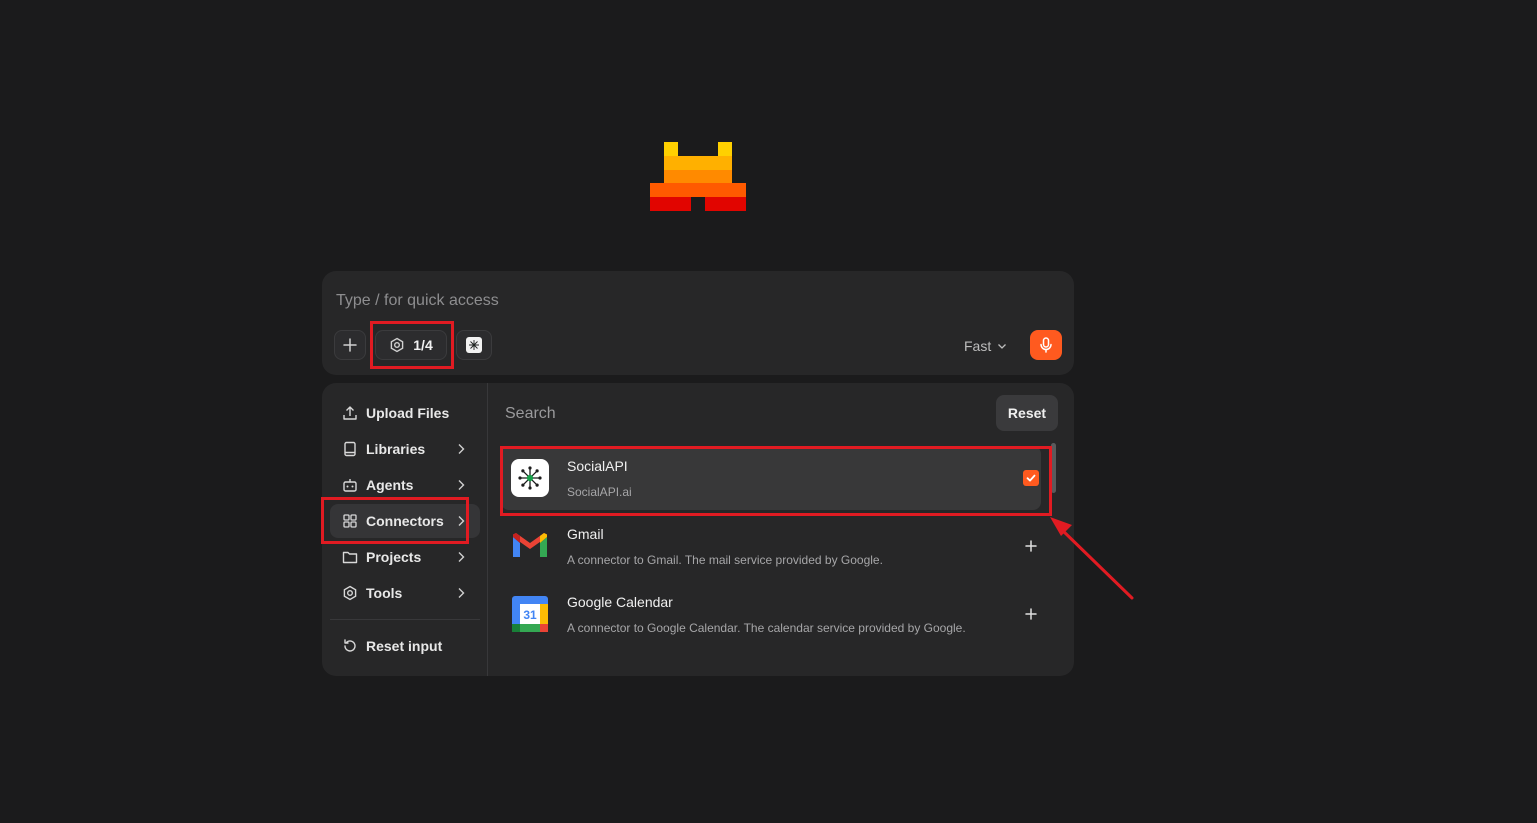 The image size is (1537, 823). I want to click on menu-categories: Upload Files Libraries Agents Connectors, so click(405, 529).